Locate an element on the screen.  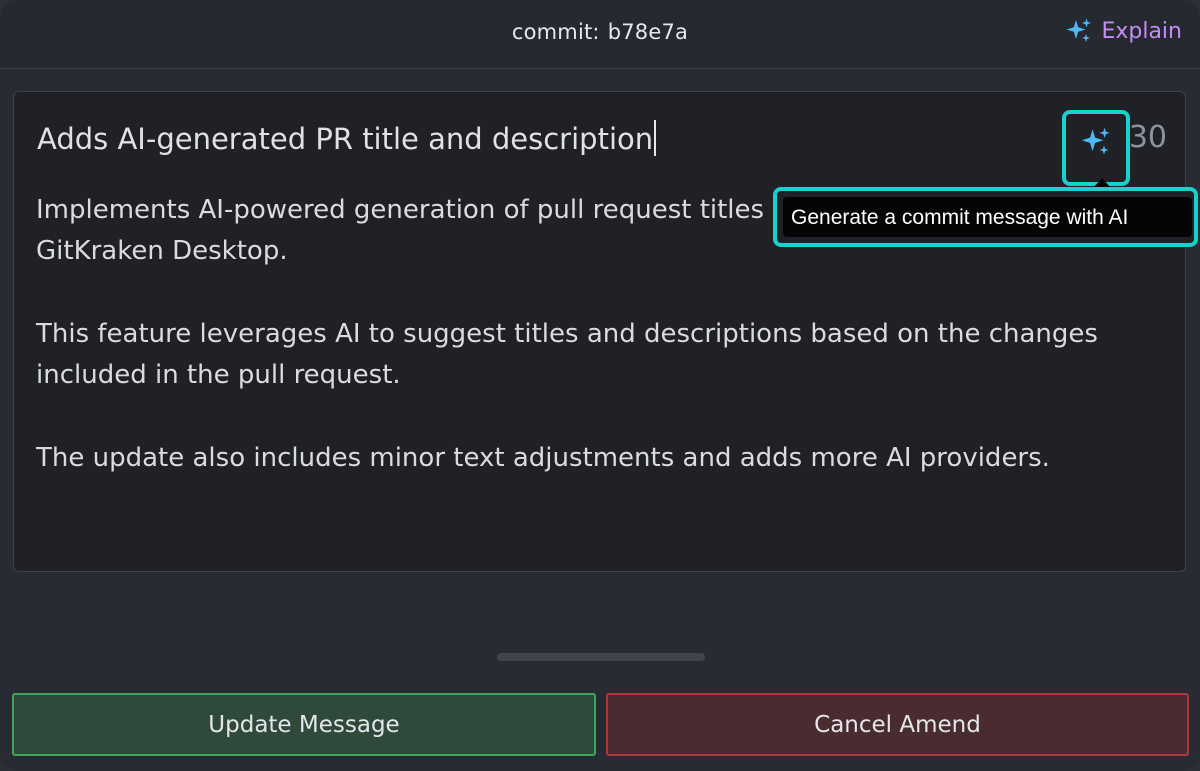
cancel-amend-button: Cancel Amend is located at coordinates (897, 724).